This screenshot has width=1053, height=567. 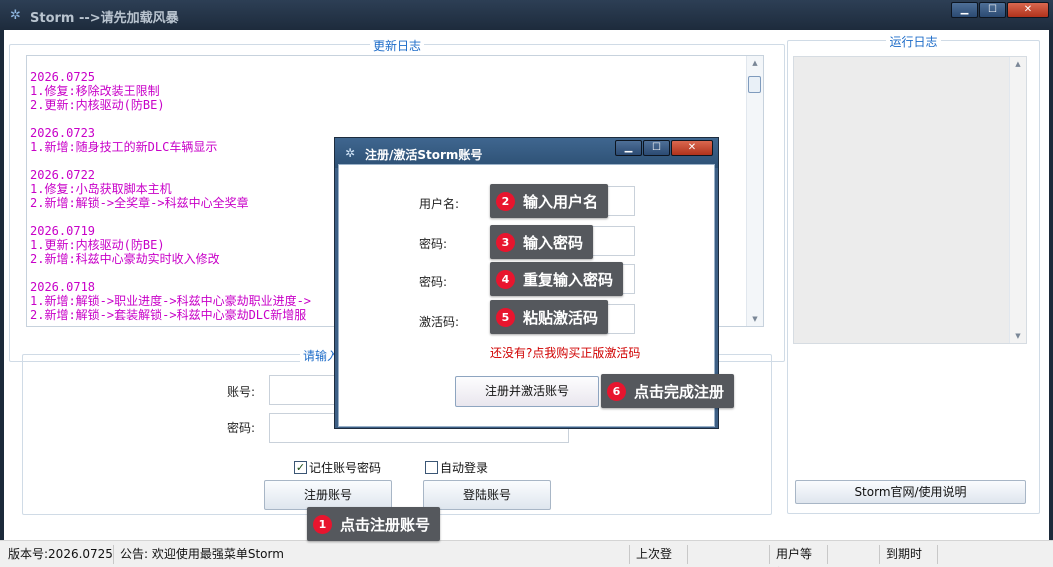 I want to click on callout-4: 4 重复输入密码, so click(x=557, y=279).